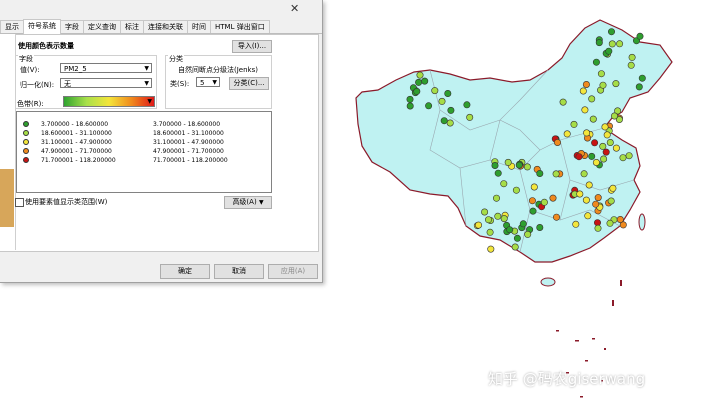 The image size is (720, 409). I want to click on show-range-checkbox, so click(19, 202).